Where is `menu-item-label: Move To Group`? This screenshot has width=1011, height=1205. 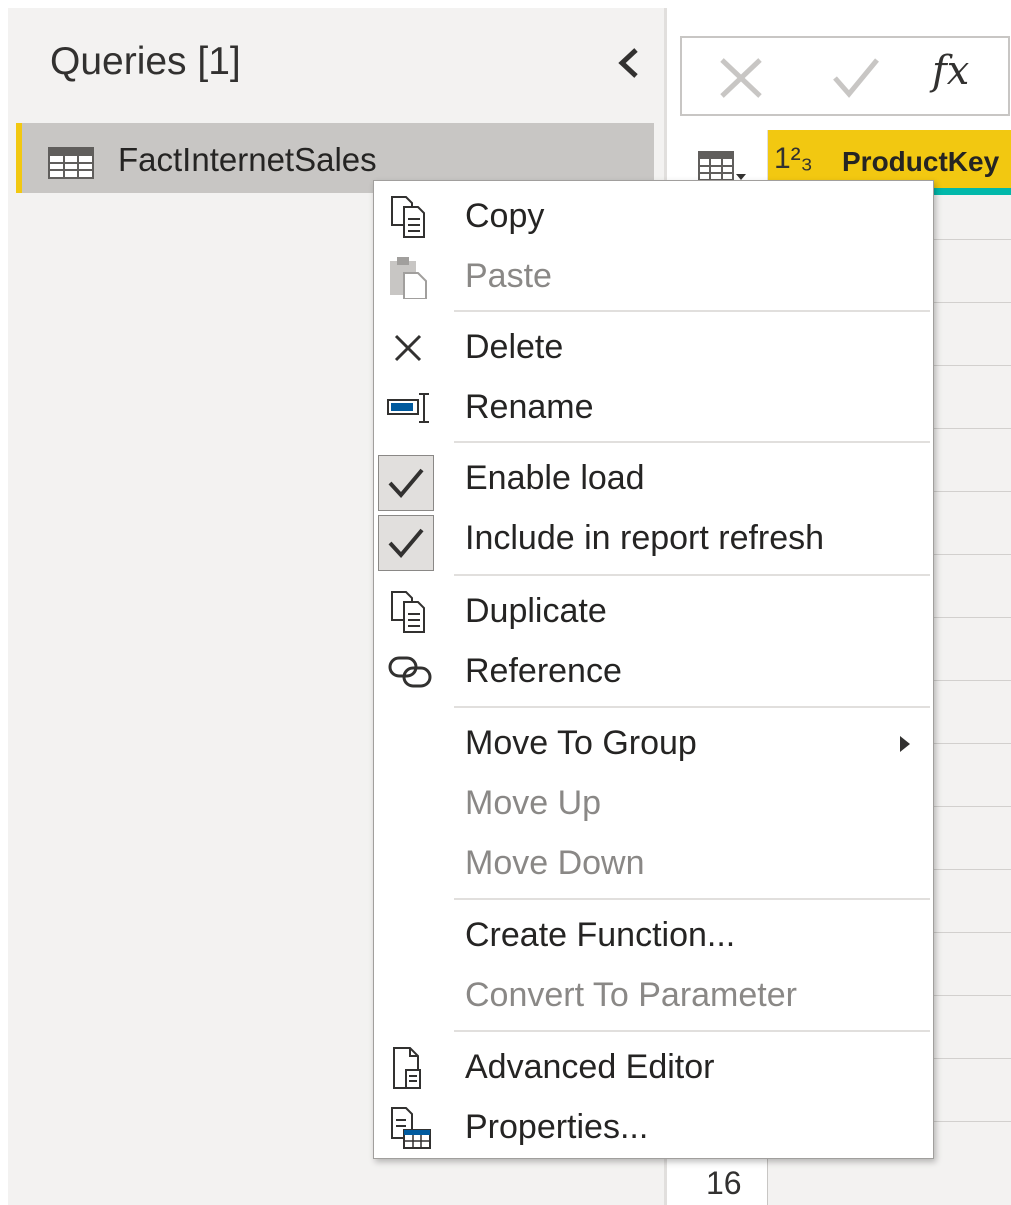
menu-item-label: Move To Group is located at coordinates (581, 743).